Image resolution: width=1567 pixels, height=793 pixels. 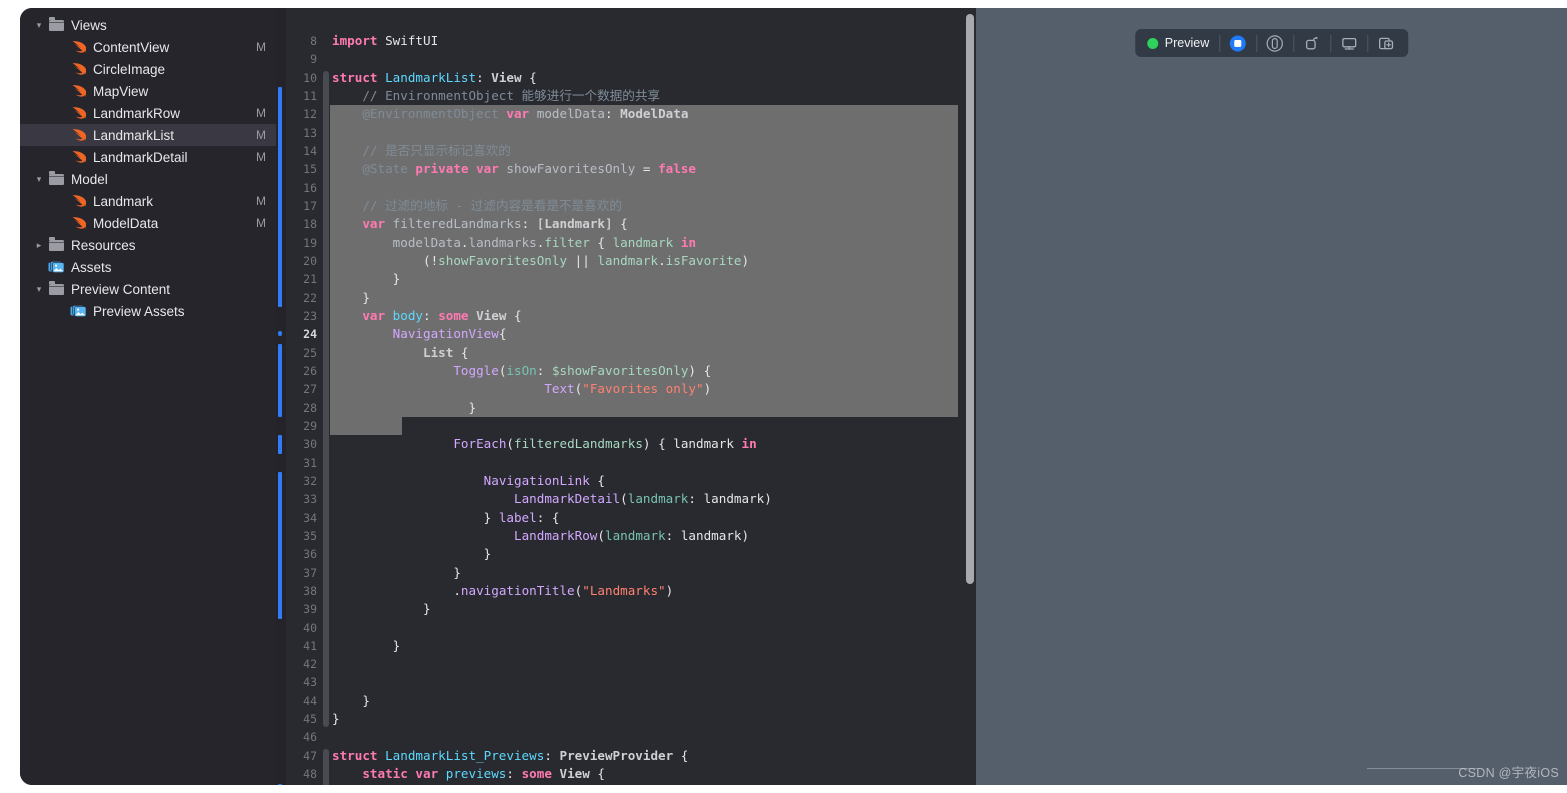 What do you see at coordinates (148, 179) in the screenshot?
I see `sidebar-item-model: ▾ Model` at bounding box center [148, 179].